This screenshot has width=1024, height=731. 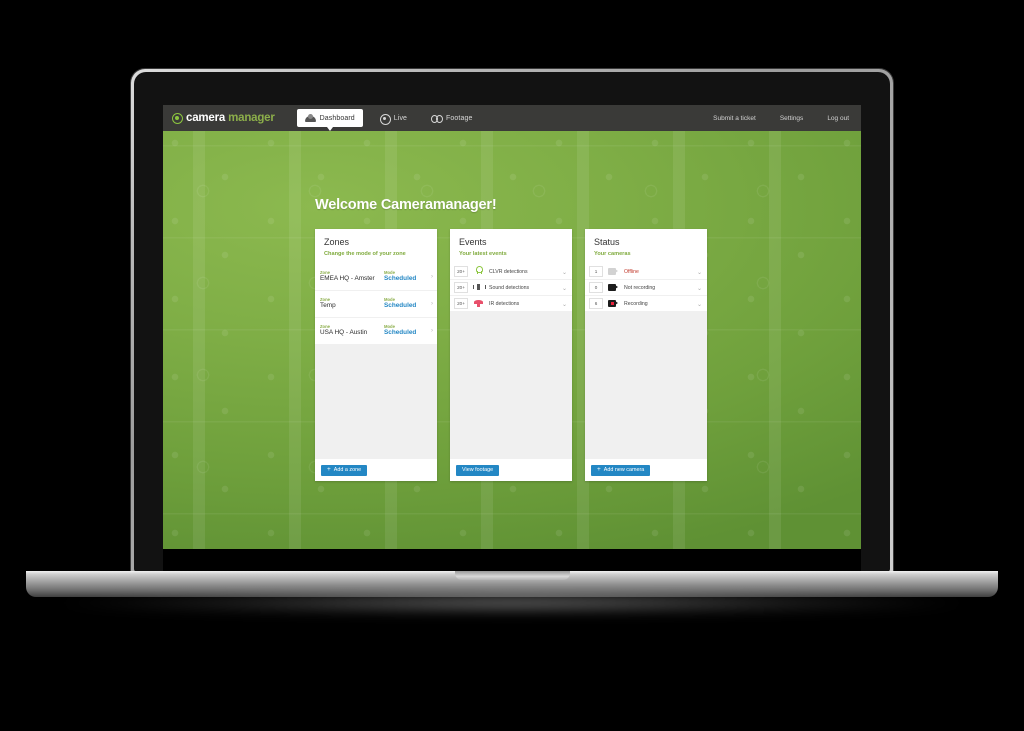 What do you see at coordinates (607, 242) in the screenshot?
I see `status-panel-title: Status` at bounding box center [607, 242].